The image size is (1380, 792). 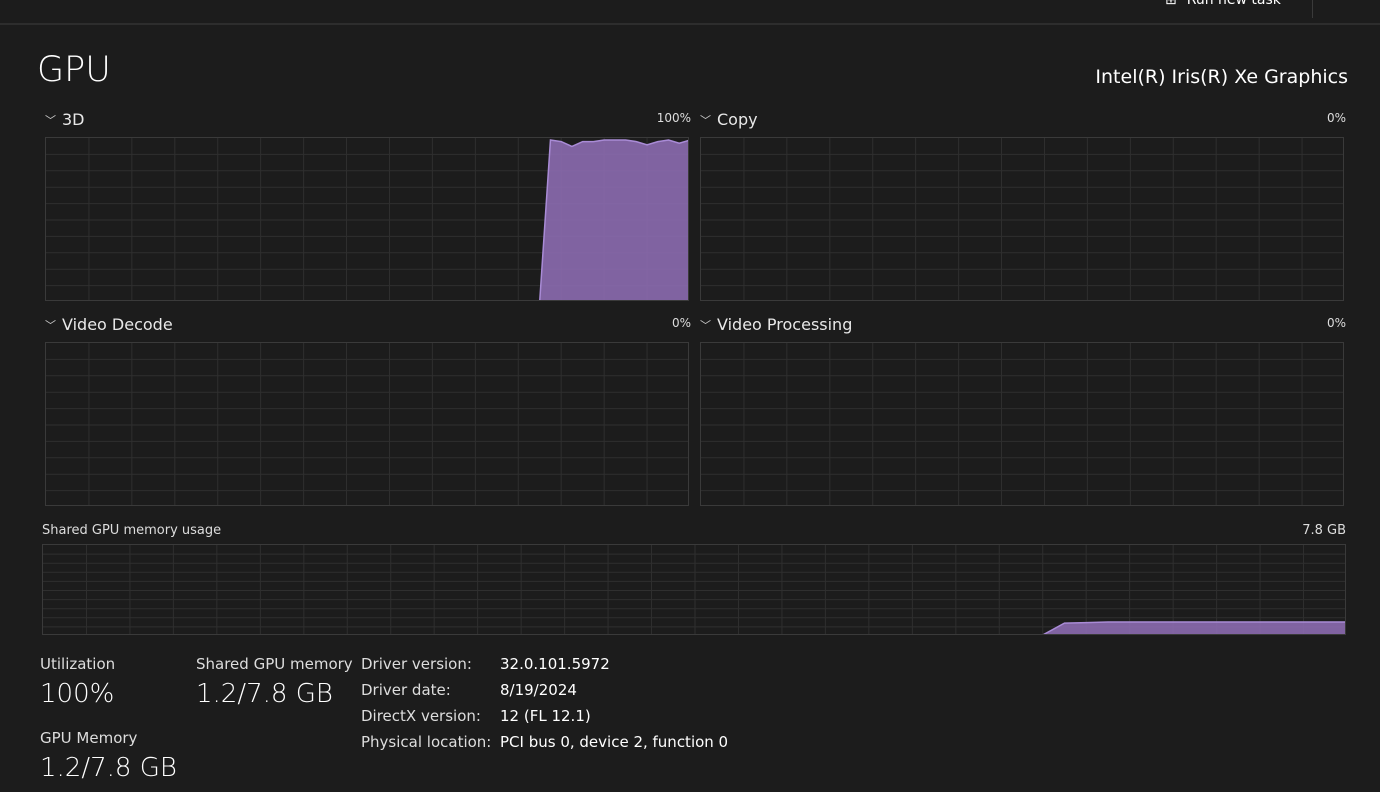 What do you see at coordinates (614, 742) in the screenshot?
I see `detail-value: PCI bus 0, device 2, function 0` at bounding box center [614, 742].